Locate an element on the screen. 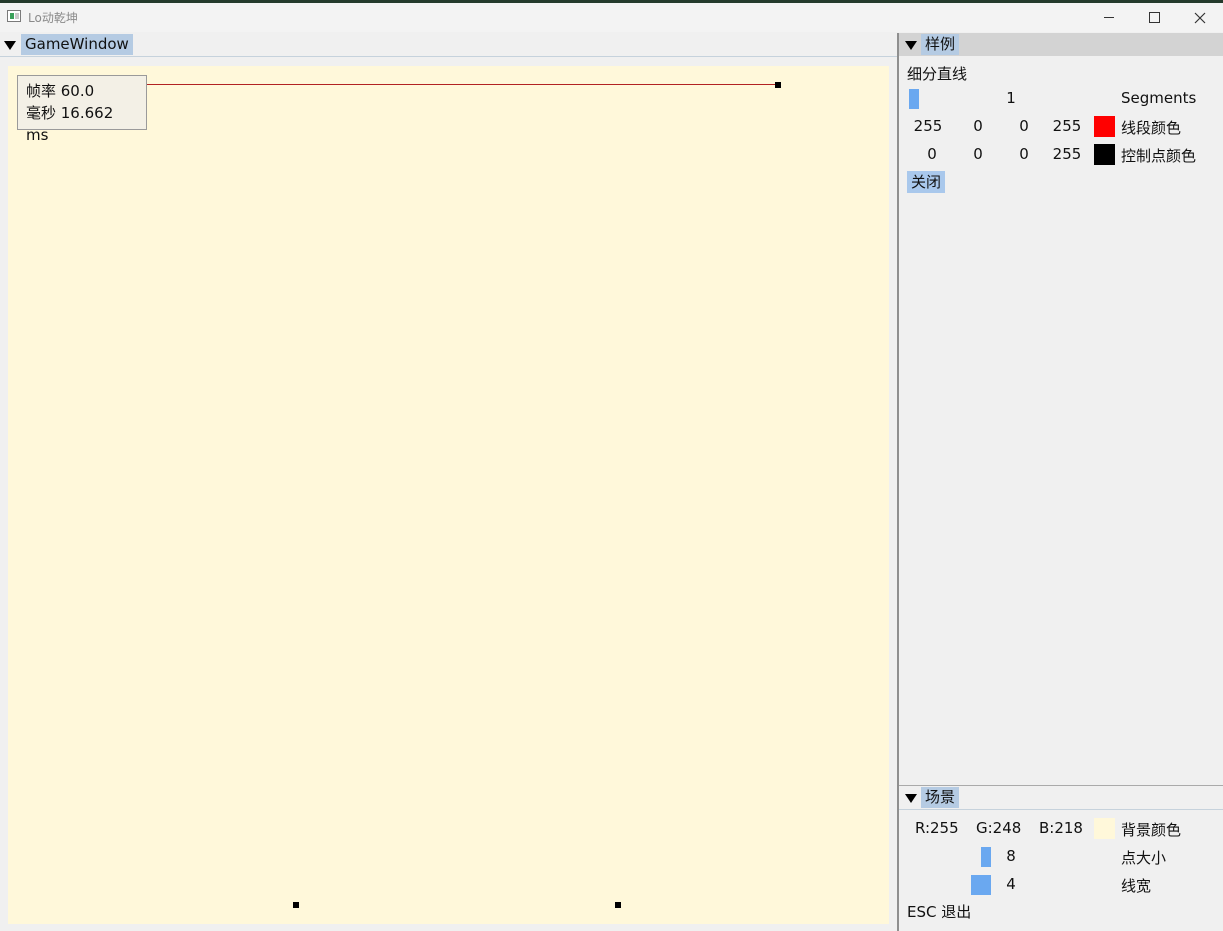 Image resolution: width=1223 pixels, height=931 pixels. segment-line is located at coordinates (457, 84).